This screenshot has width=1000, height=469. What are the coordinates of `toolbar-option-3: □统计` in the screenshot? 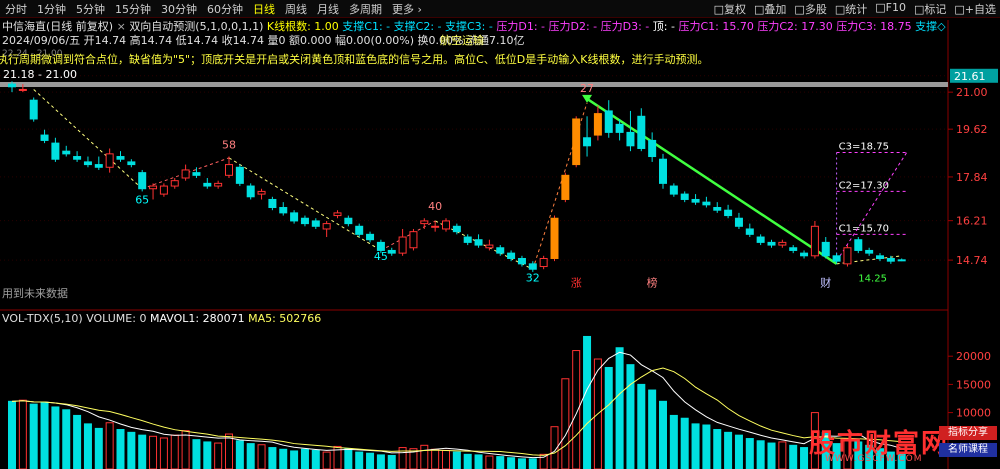 It's located at (851, 9).